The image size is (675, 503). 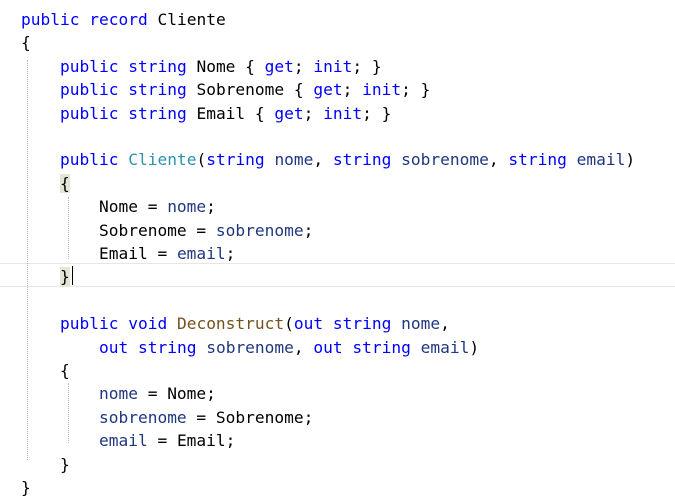 What do you see at coordinates (225, 66) in the screenshot?
I see `code-token: Nome {` at bounding box center [225, 66].